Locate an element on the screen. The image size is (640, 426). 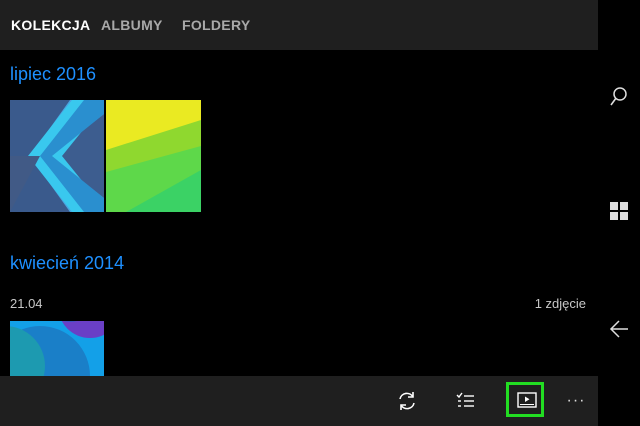
select-button is located at coordinates (465, 401).